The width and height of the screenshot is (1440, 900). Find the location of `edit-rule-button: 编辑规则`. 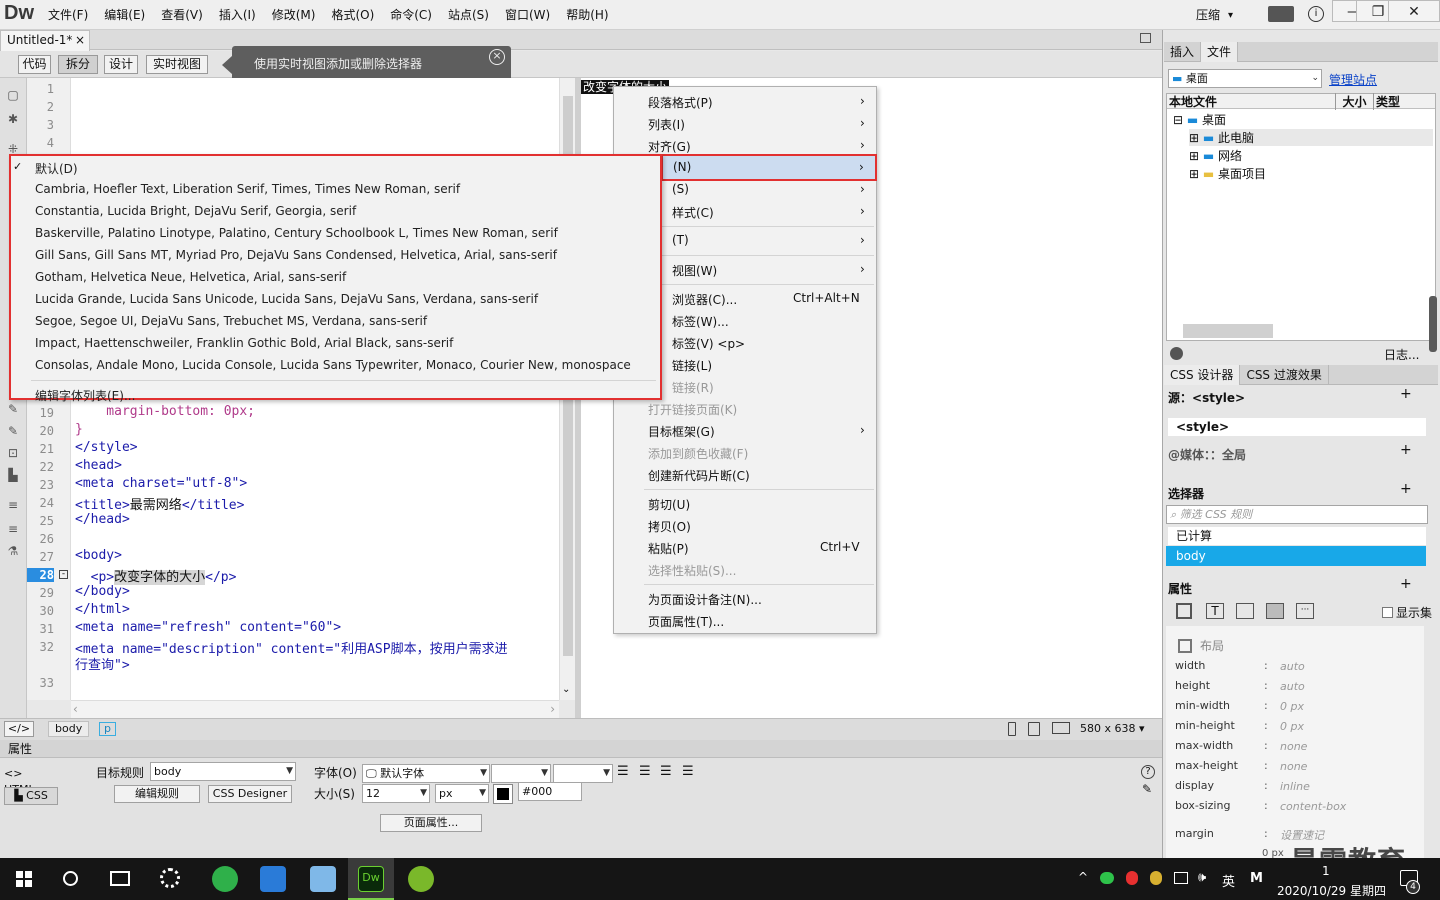

edit-rule-button: 编辑规则 is located at coordinates (157, 794).